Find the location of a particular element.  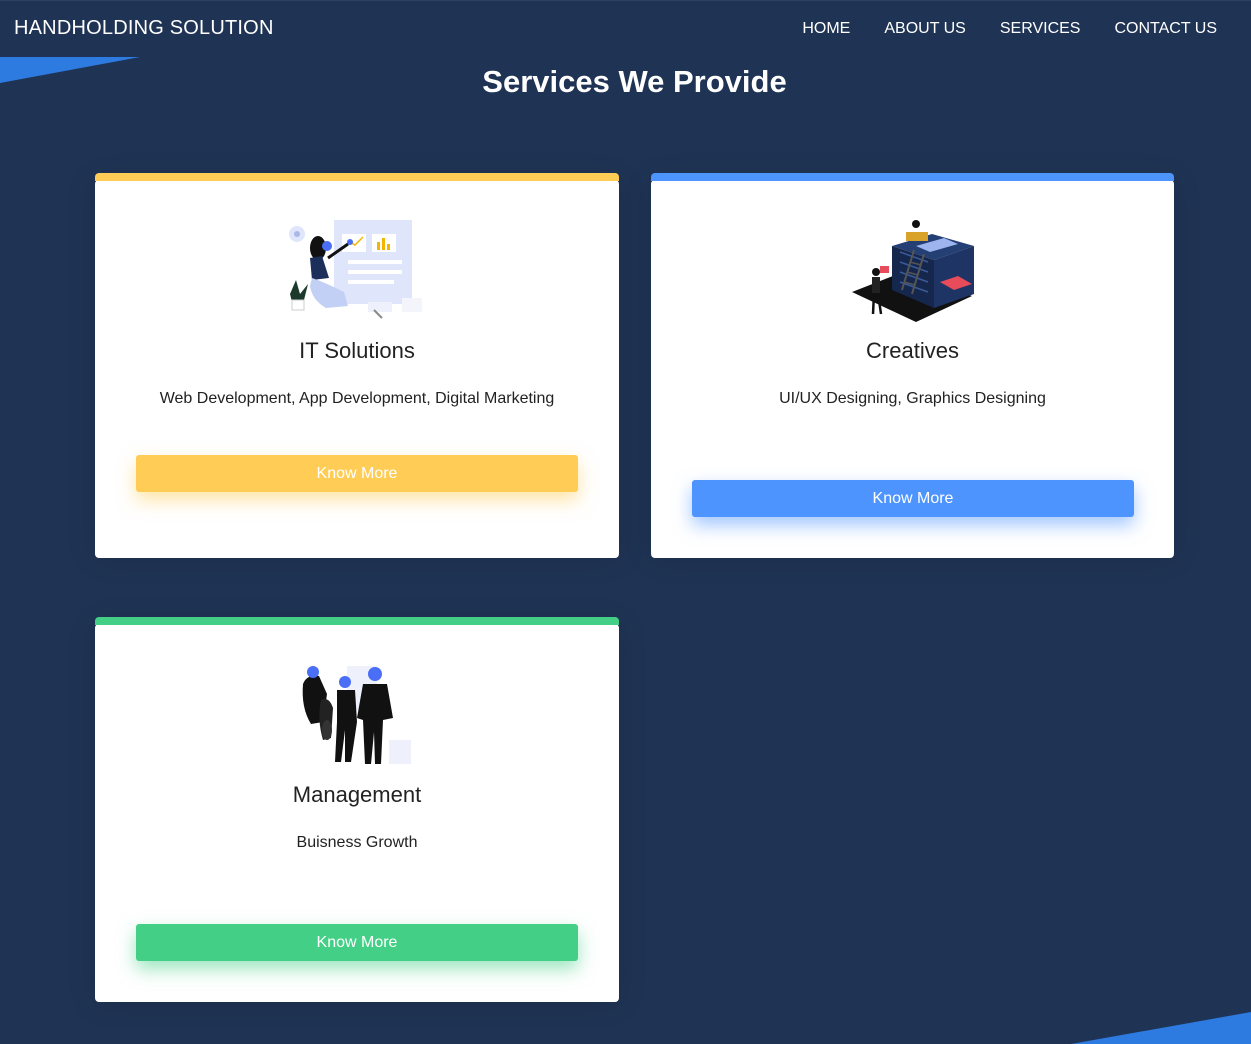

isometric-building-illustration is located at coordinates (912, 271).